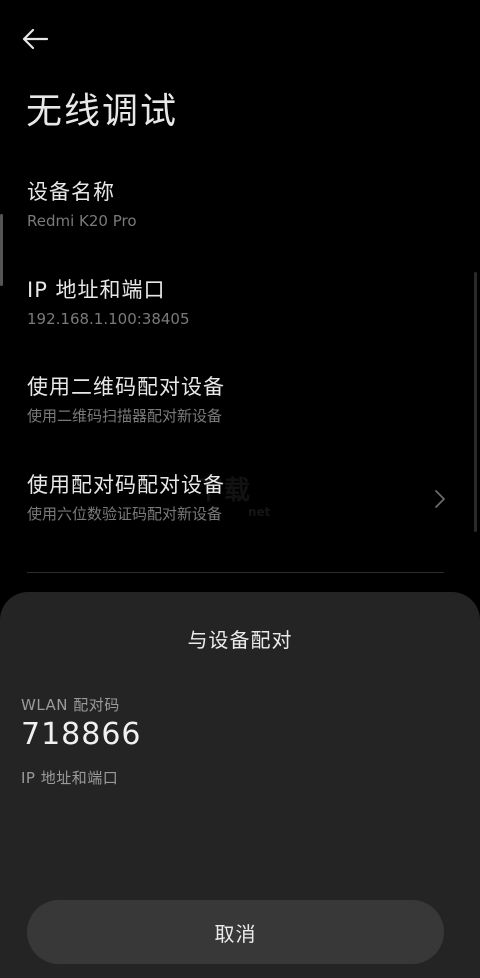 The width and height of the screenshot is (480, 978). What do you see at coordinates (102, 111) in the screenshot?
I see `page-title: 无线调试` at bounding box center [102, 111].